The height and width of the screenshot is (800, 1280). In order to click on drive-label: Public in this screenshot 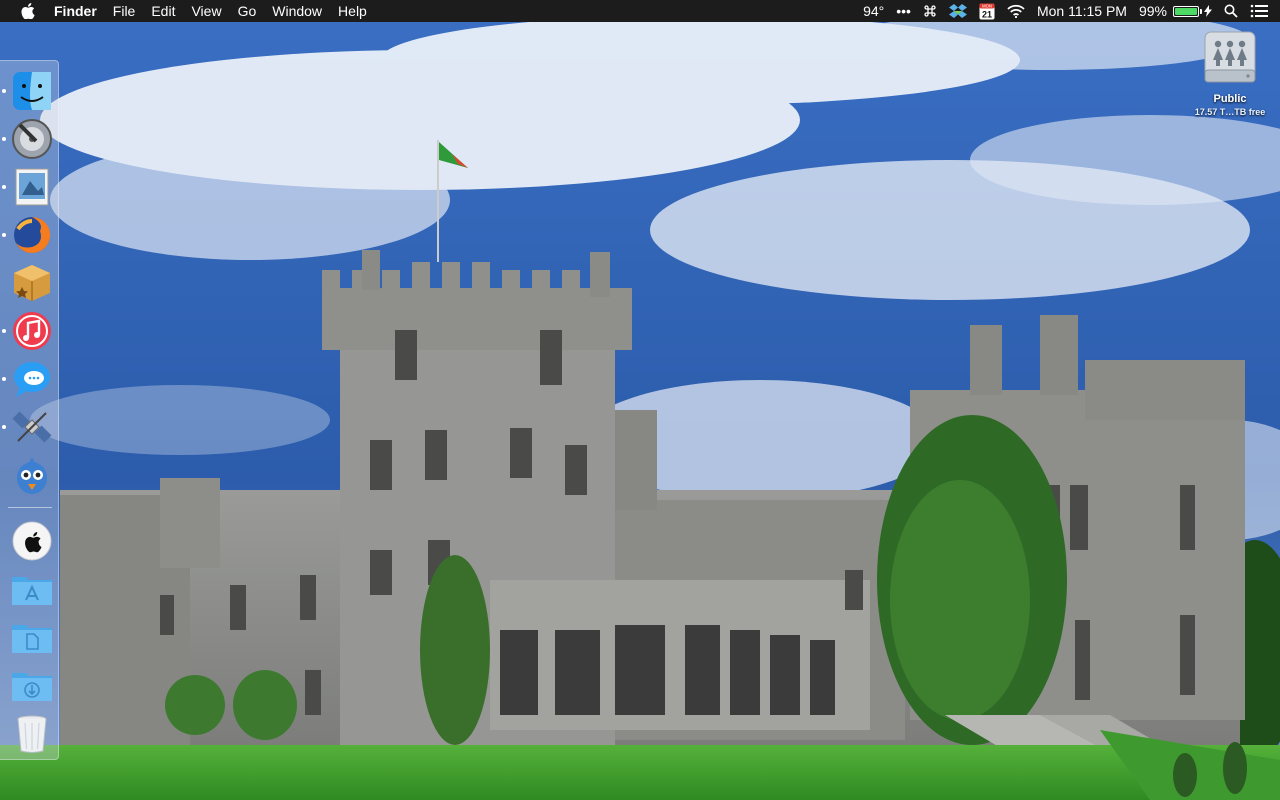, I will do `click(1230, 99)`.